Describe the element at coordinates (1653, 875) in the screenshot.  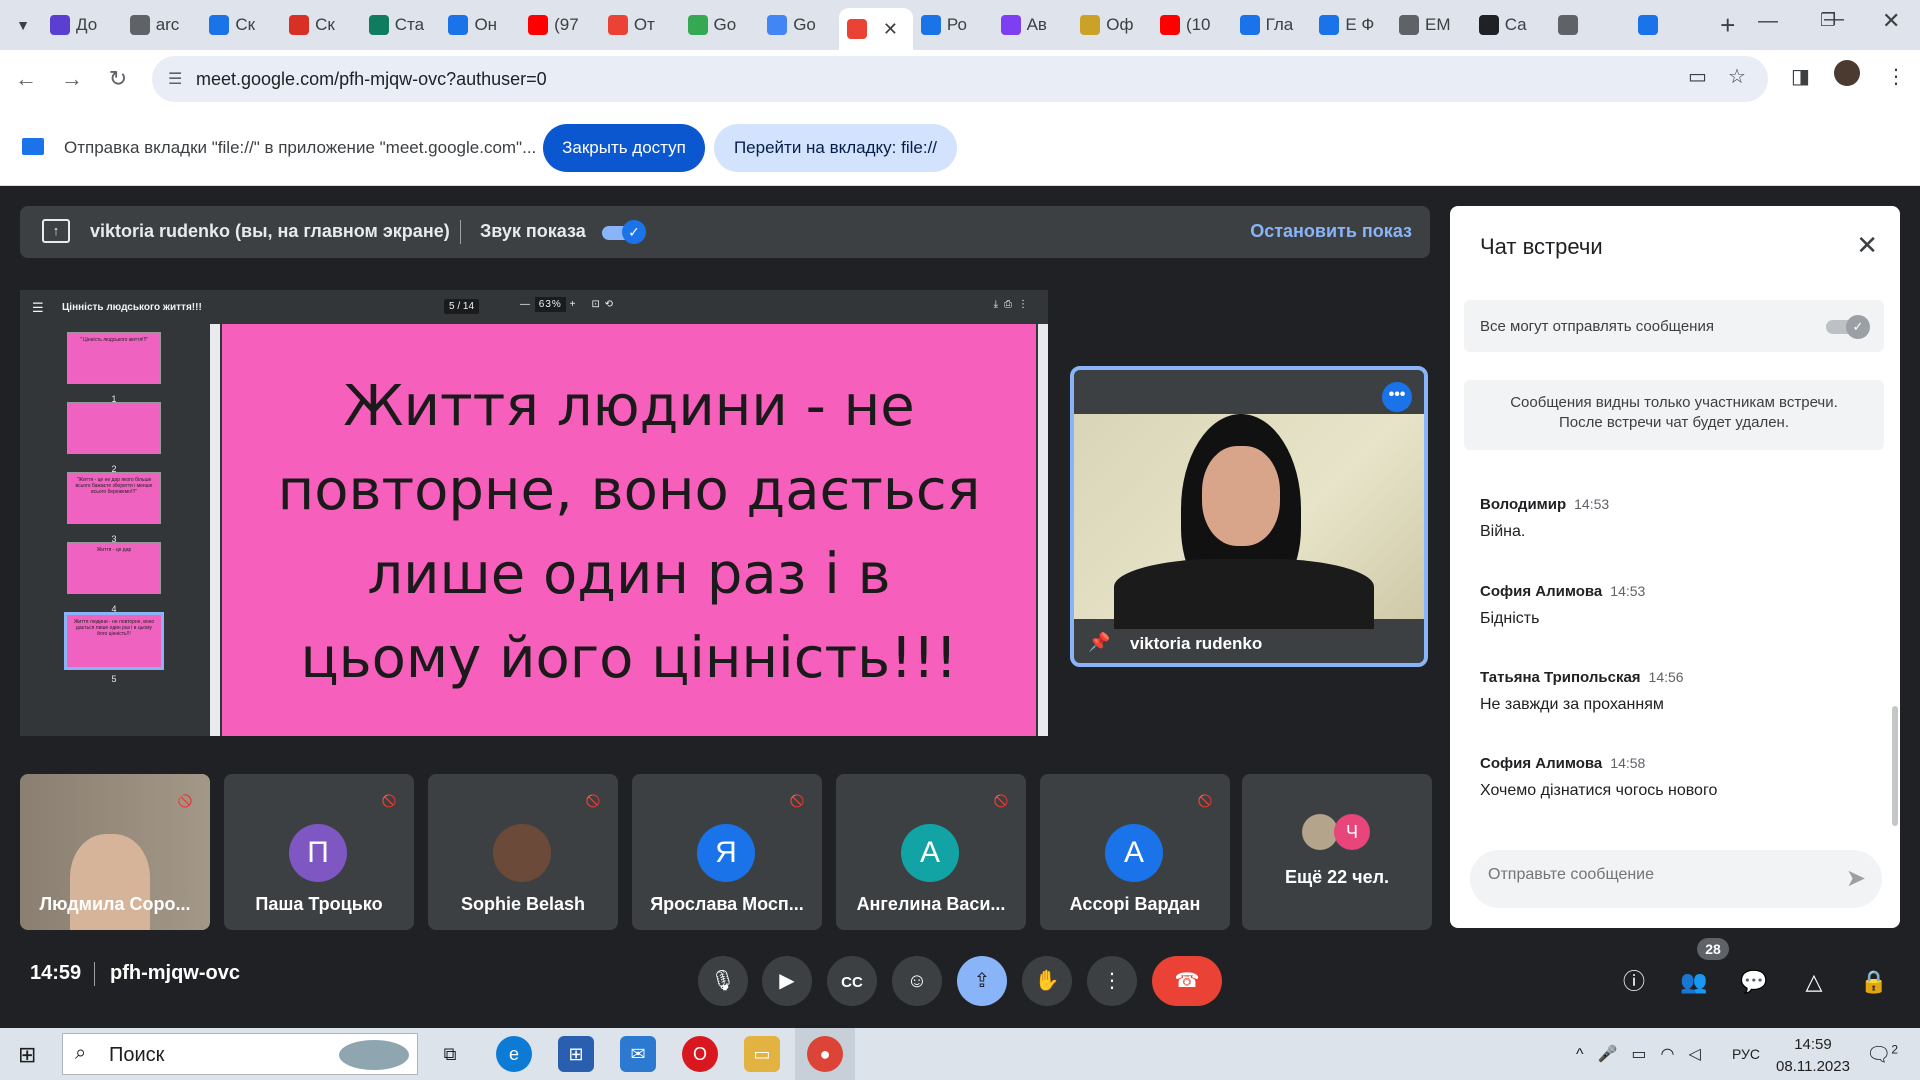
I see `chat-message-input` at that location.